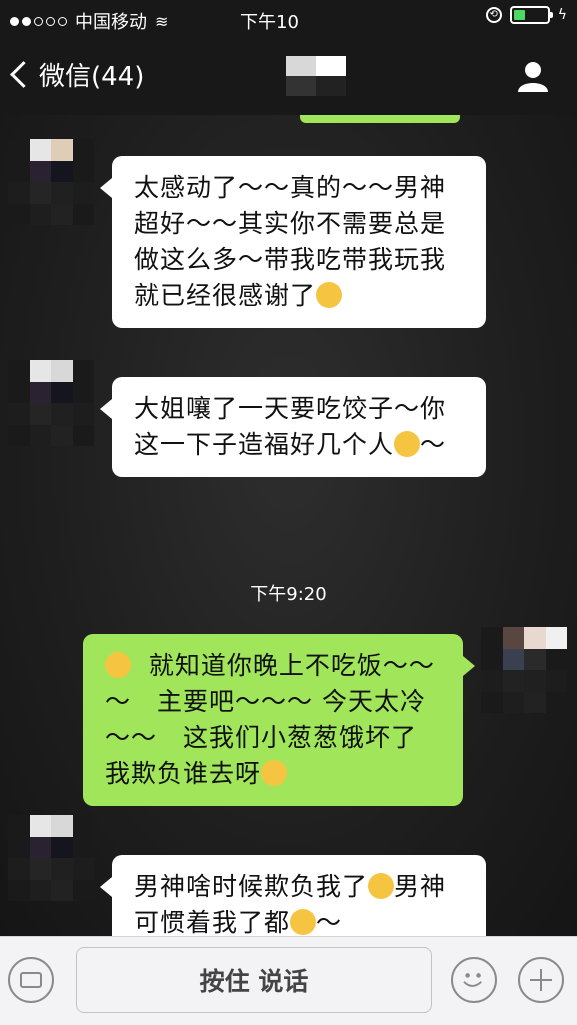  What do you see at coordinates (23, 74) in the screenshot?
I see `chevron-left-icon` at bounding box center [23, 74].